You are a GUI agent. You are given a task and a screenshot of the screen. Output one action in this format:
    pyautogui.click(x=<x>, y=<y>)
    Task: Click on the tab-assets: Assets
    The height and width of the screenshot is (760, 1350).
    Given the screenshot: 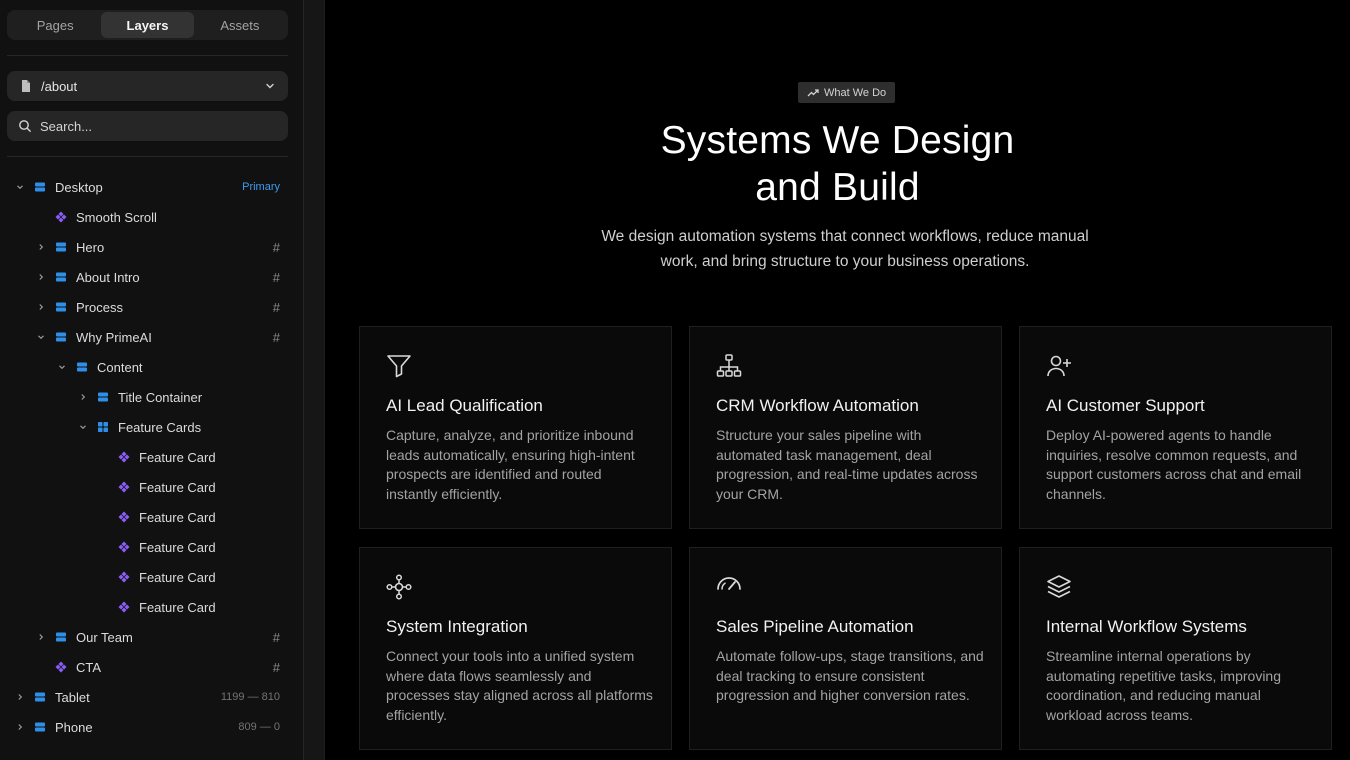 What is the action you would take?
    pyautogui.click(x=240, y=25)
    